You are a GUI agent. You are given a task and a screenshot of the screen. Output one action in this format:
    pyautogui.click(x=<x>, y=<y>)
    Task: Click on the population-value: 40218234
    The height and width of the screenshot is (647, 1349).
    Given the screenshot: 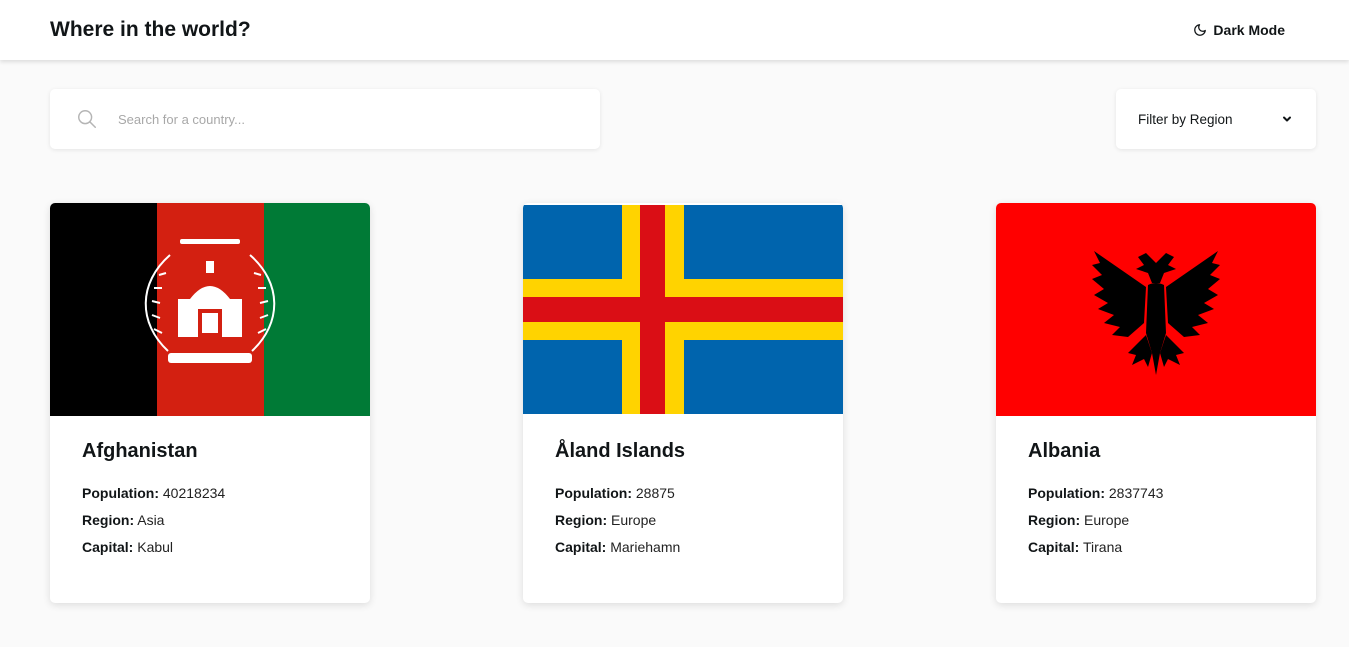 What is the action you would take?
    pyautogui.click(x=194, y=493)
    